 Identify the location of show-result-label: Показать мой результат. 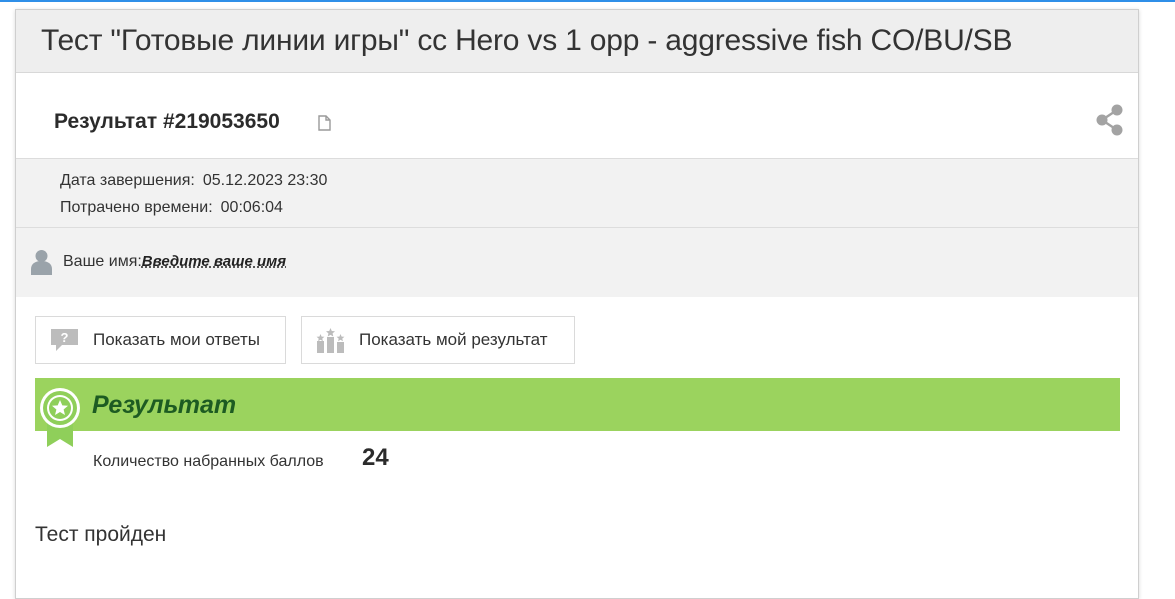
(453, 339).